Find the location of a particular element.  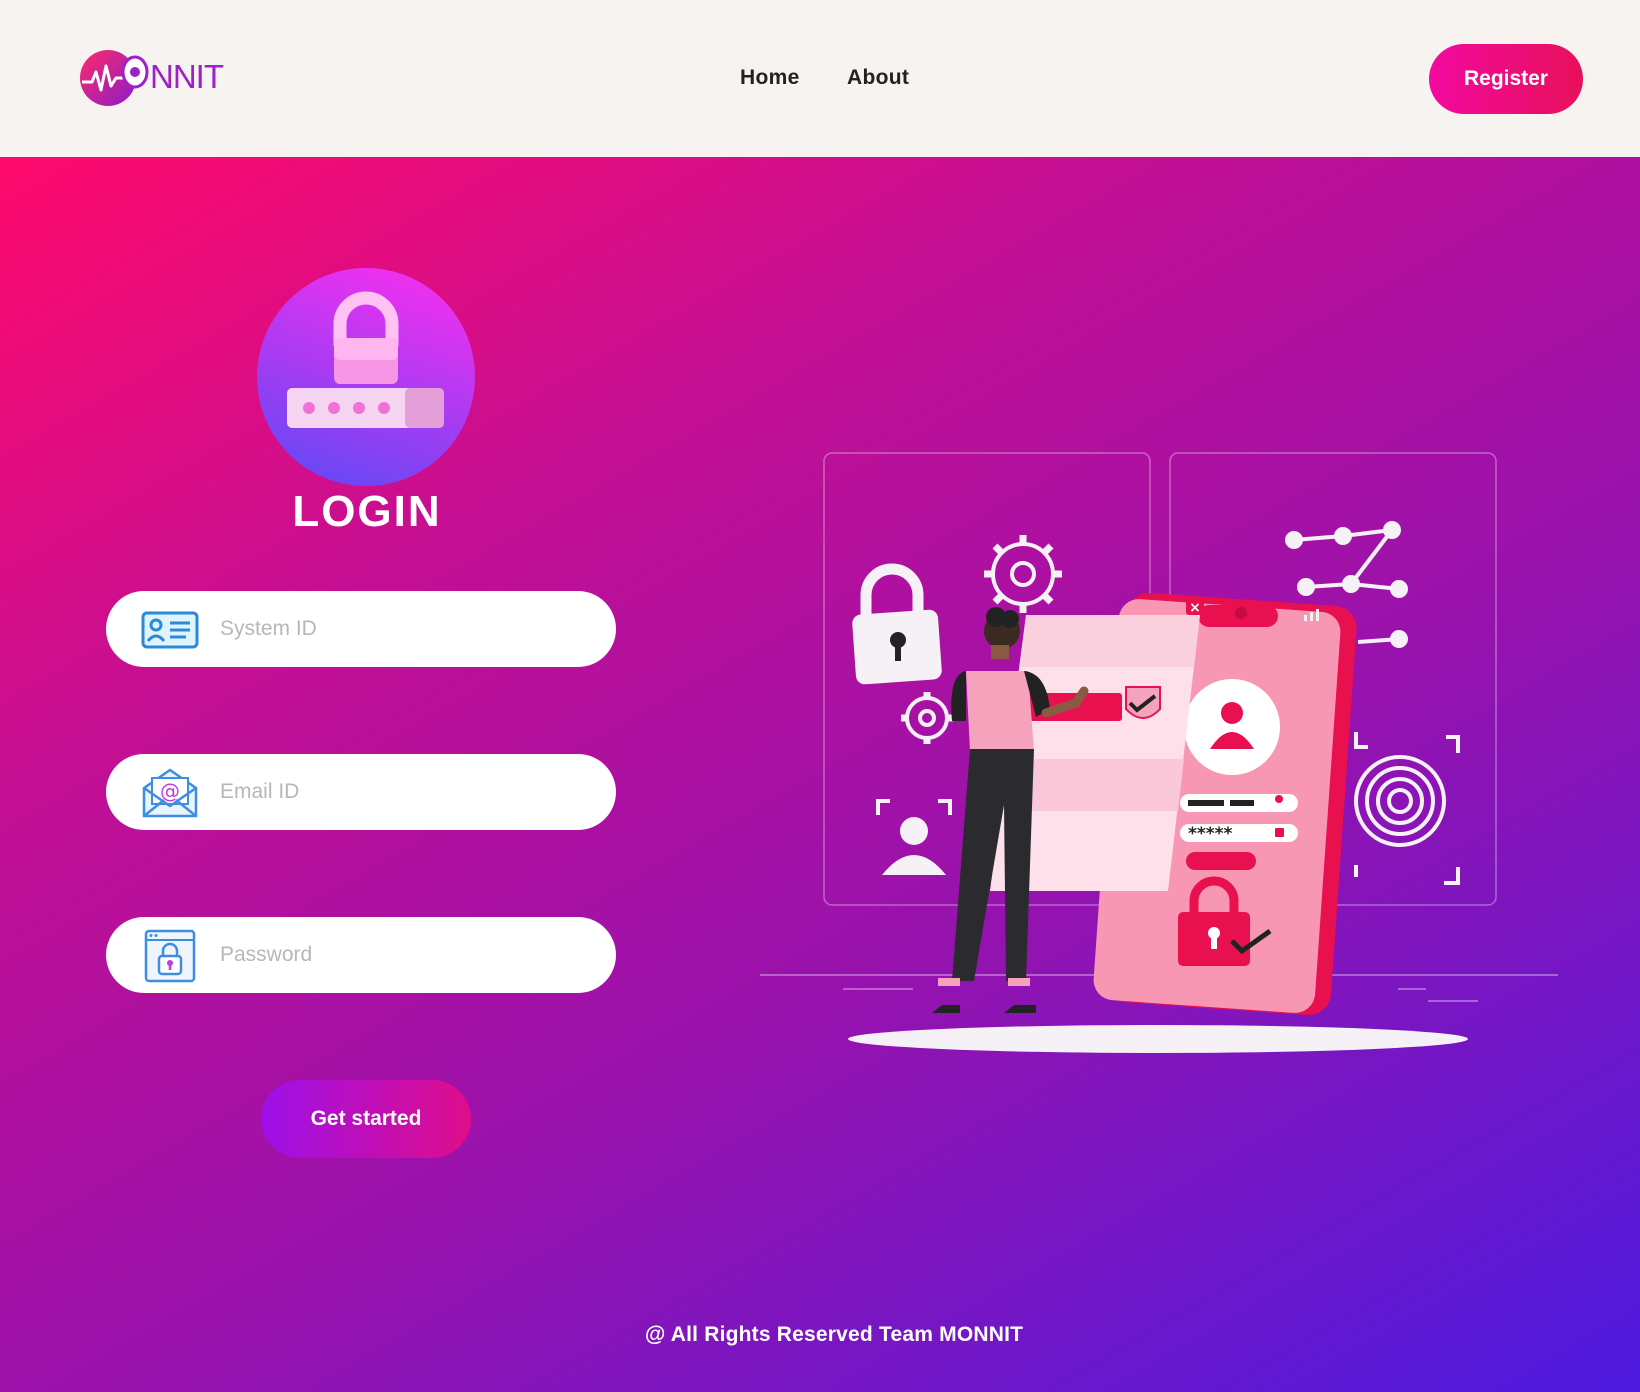

email-id-field: @ is located at coordinates (361, 792).